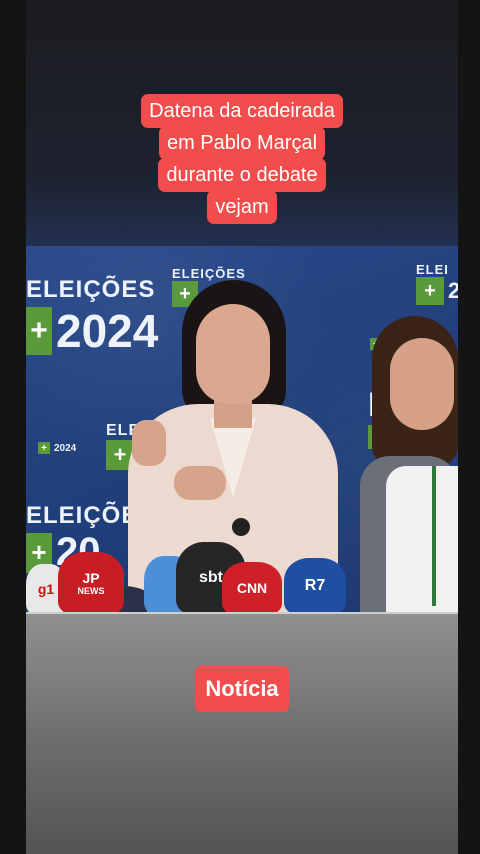 The width and height of the screenshot is (480, 854). What do you see at coordinates (57, 448) in the screenshot?
I see `backdrop-logo-small: + 2024` at bounding box center [57, 448].